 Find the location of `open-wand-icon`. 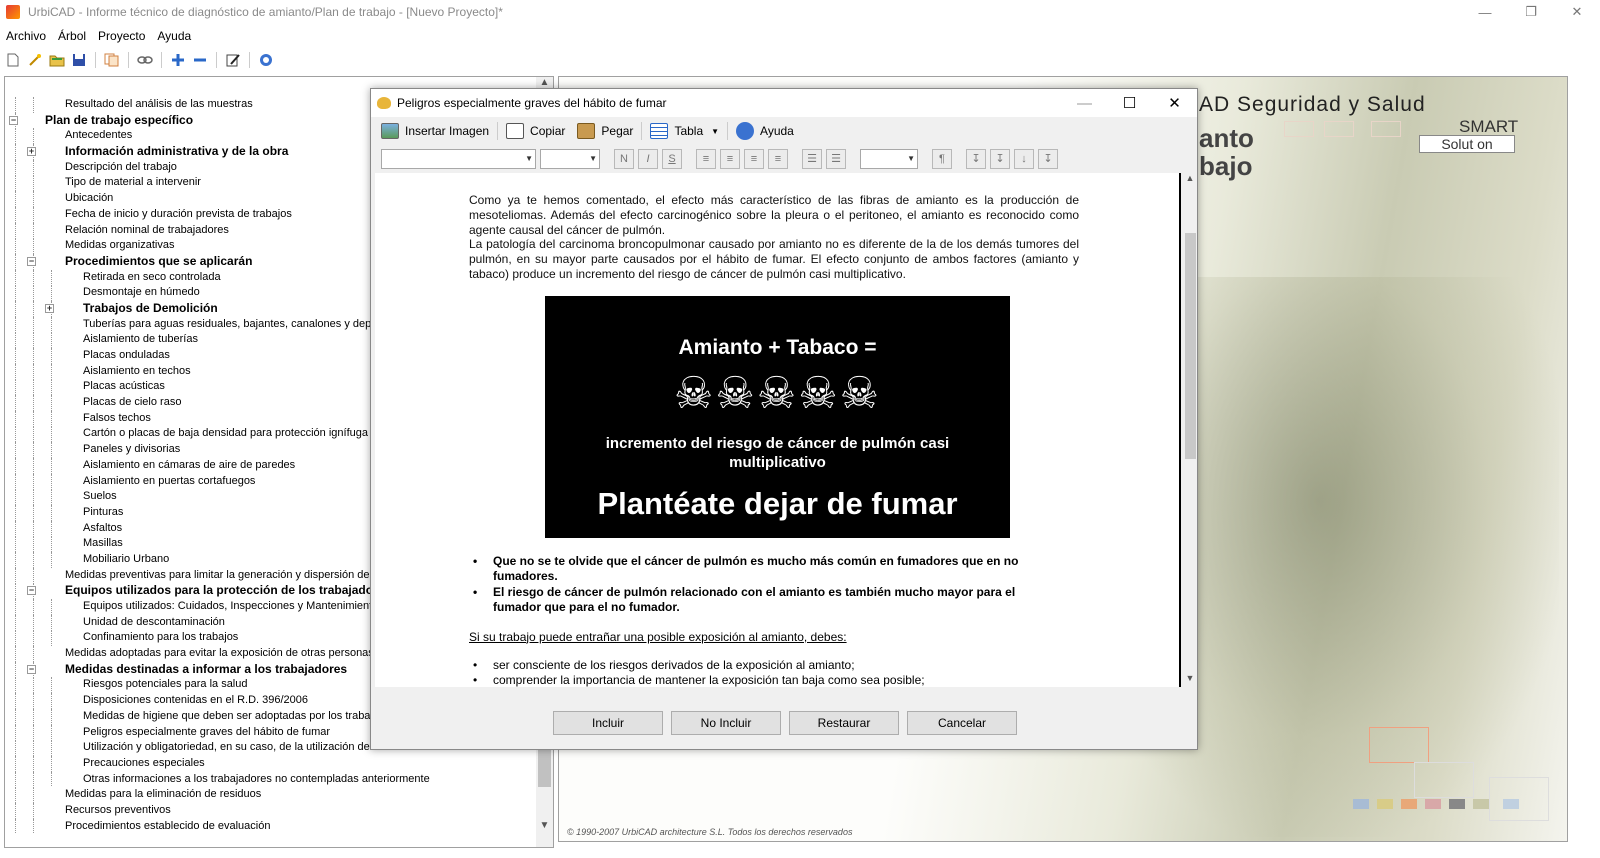

open-wand-icon is located at coordinates (35, 60).